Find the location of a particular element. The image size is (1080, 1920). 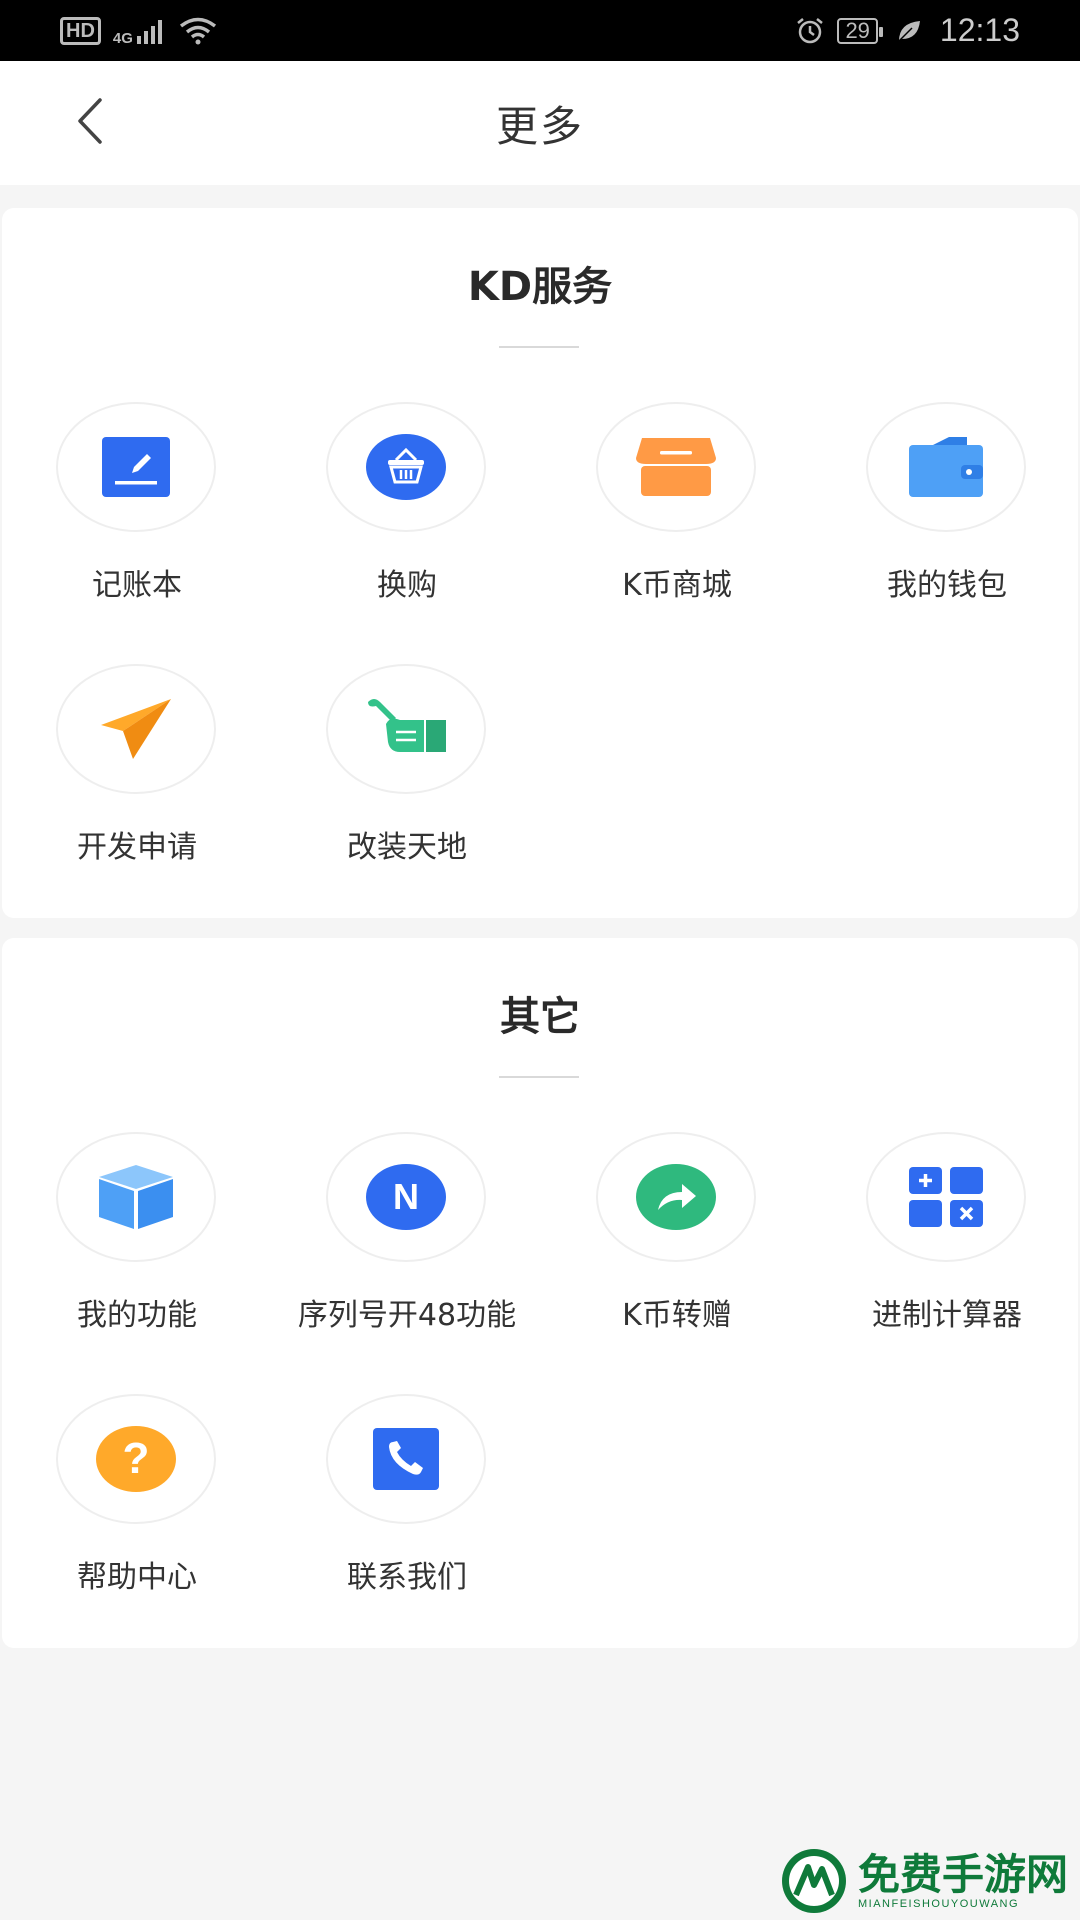

basket-icon is located at coordinates (406, 467).